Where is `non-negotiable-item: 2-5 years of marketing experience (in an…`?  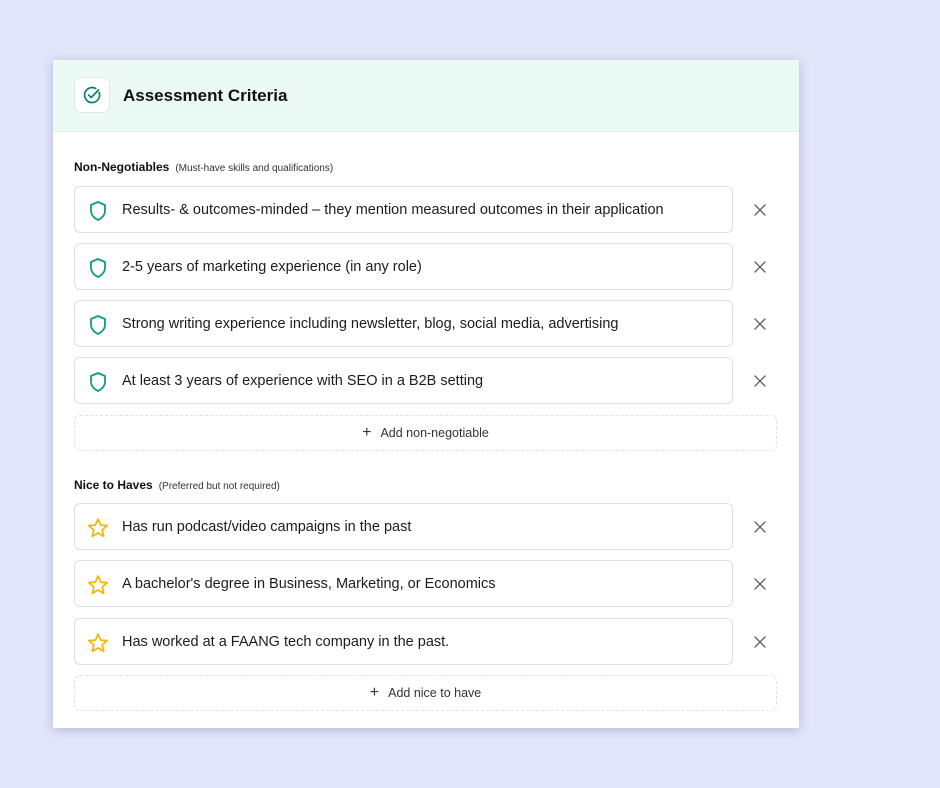
non-negotiable-item: 2-5 years of marketing experience (in an… is located at coordinates (403, 266).